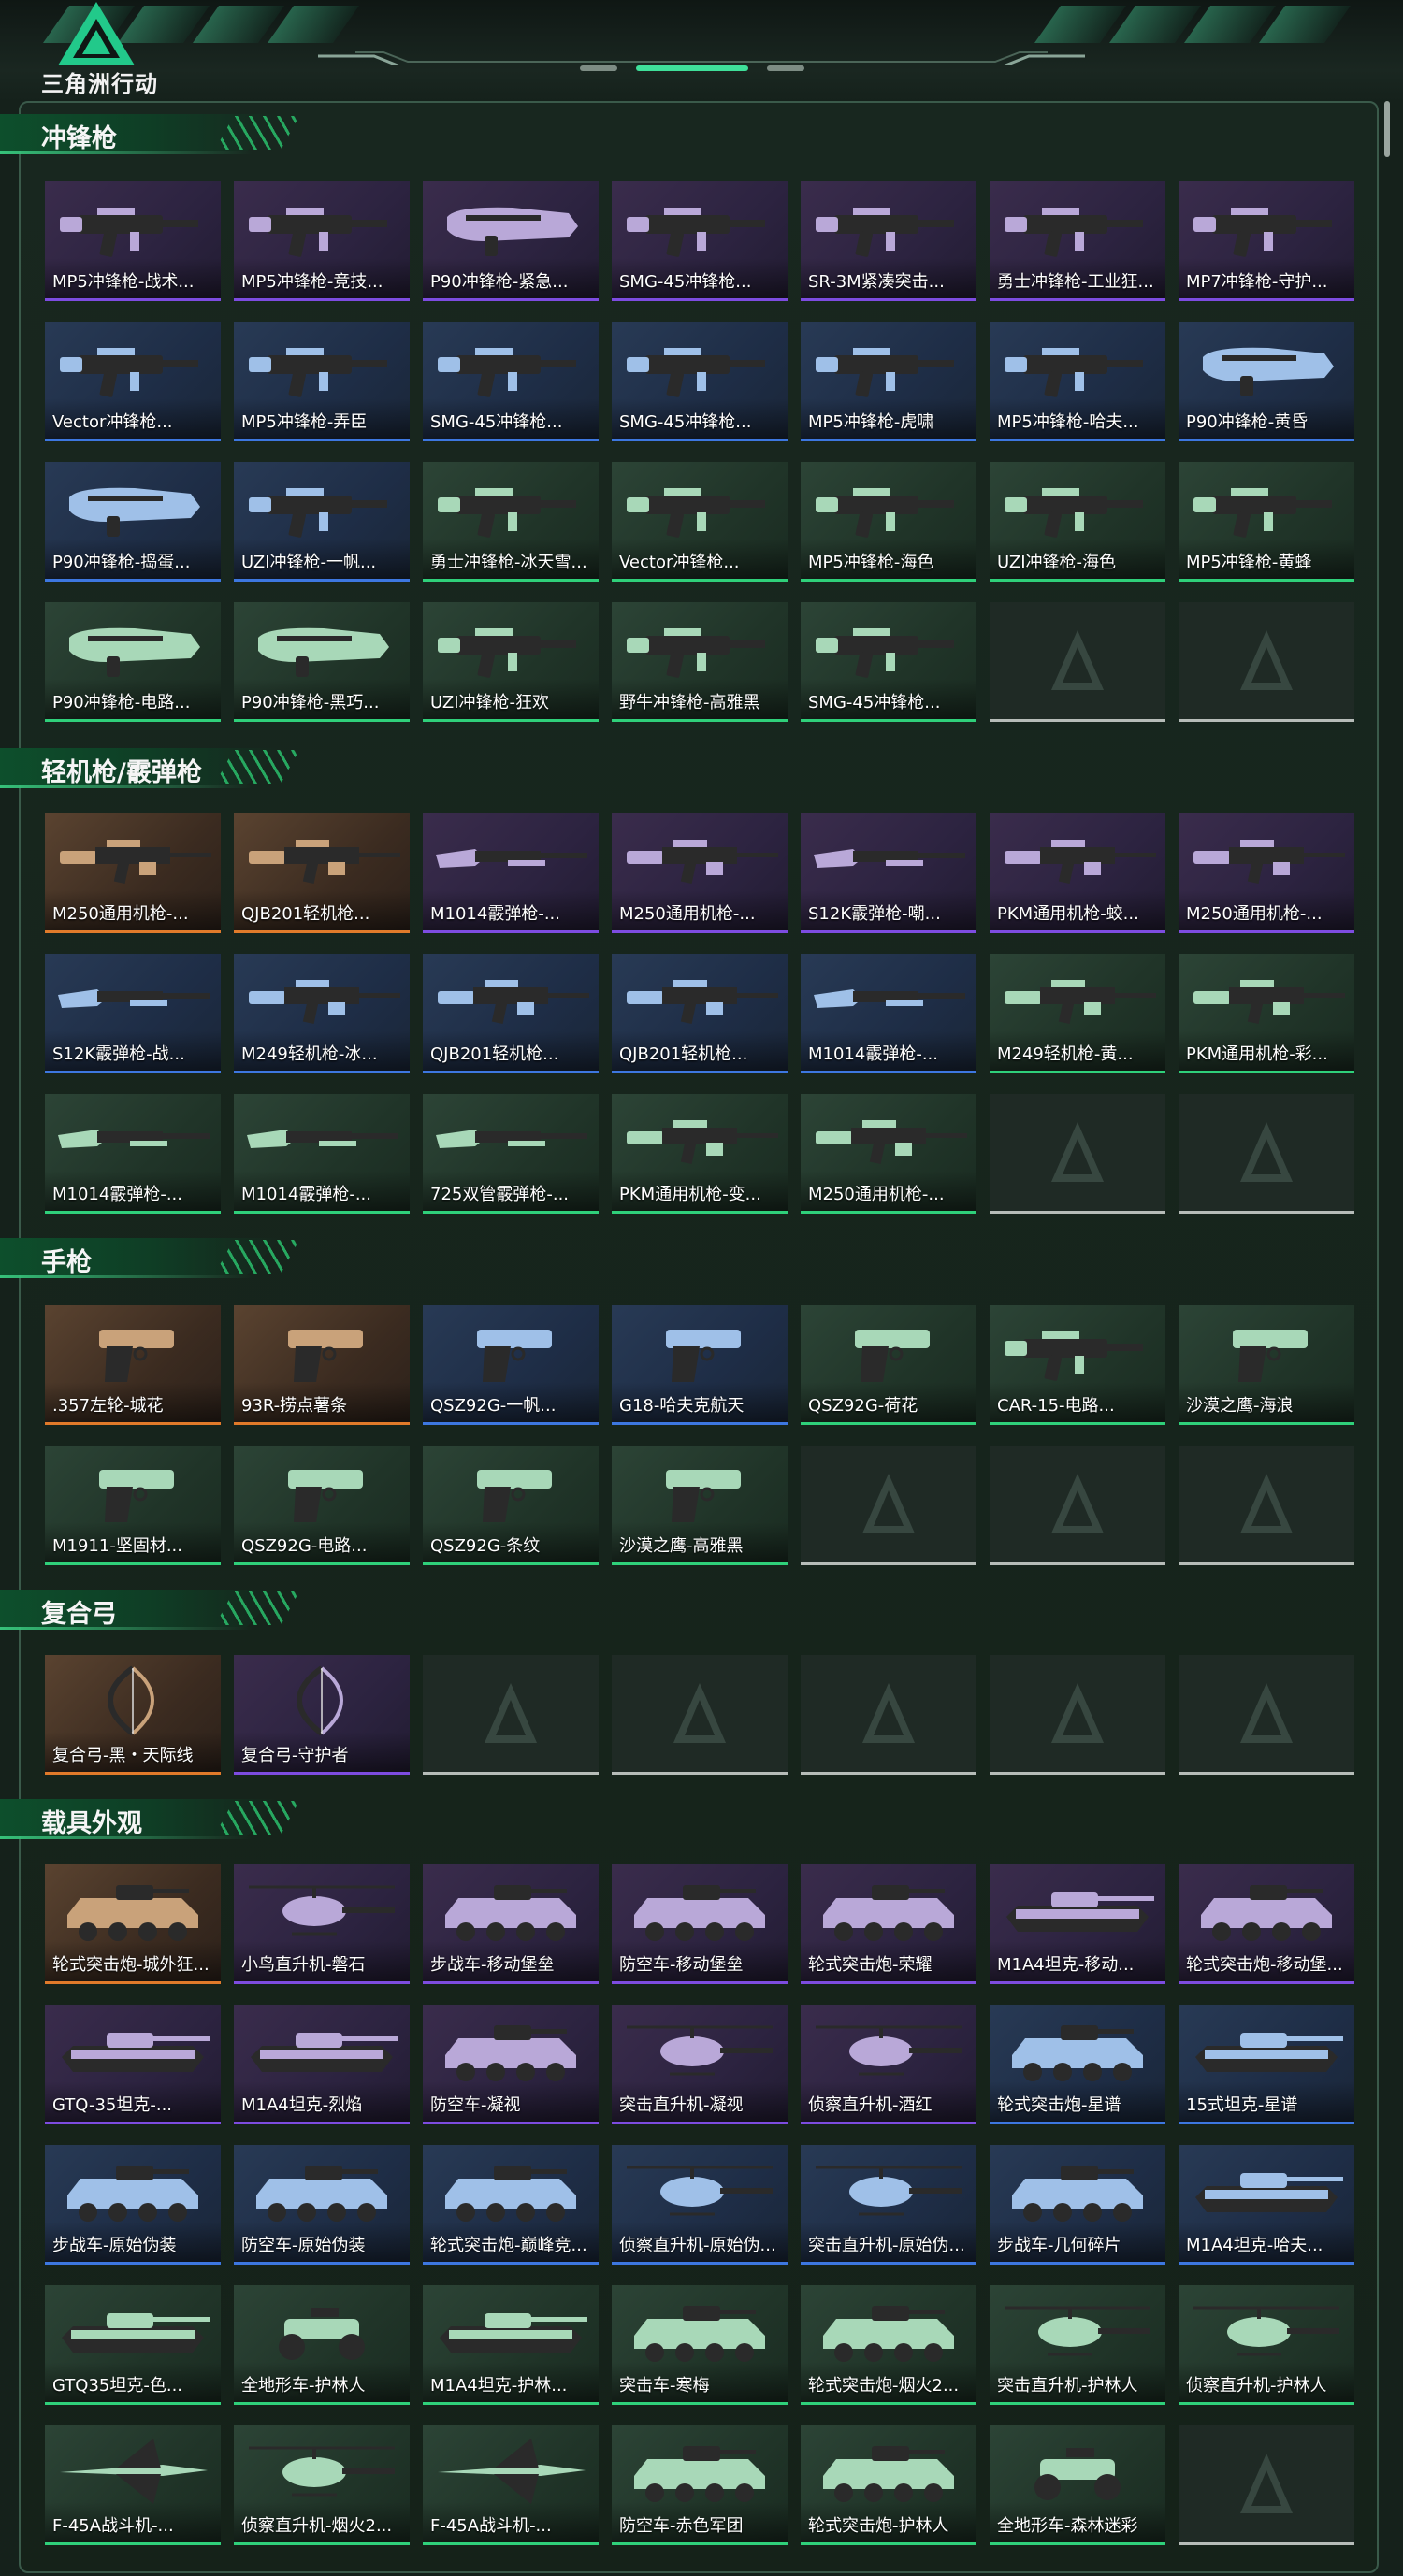 This screenshot has height=2576, width=1403. I want to click on item-card: 全地形车-森林迷彩, so click(1077, 2485).